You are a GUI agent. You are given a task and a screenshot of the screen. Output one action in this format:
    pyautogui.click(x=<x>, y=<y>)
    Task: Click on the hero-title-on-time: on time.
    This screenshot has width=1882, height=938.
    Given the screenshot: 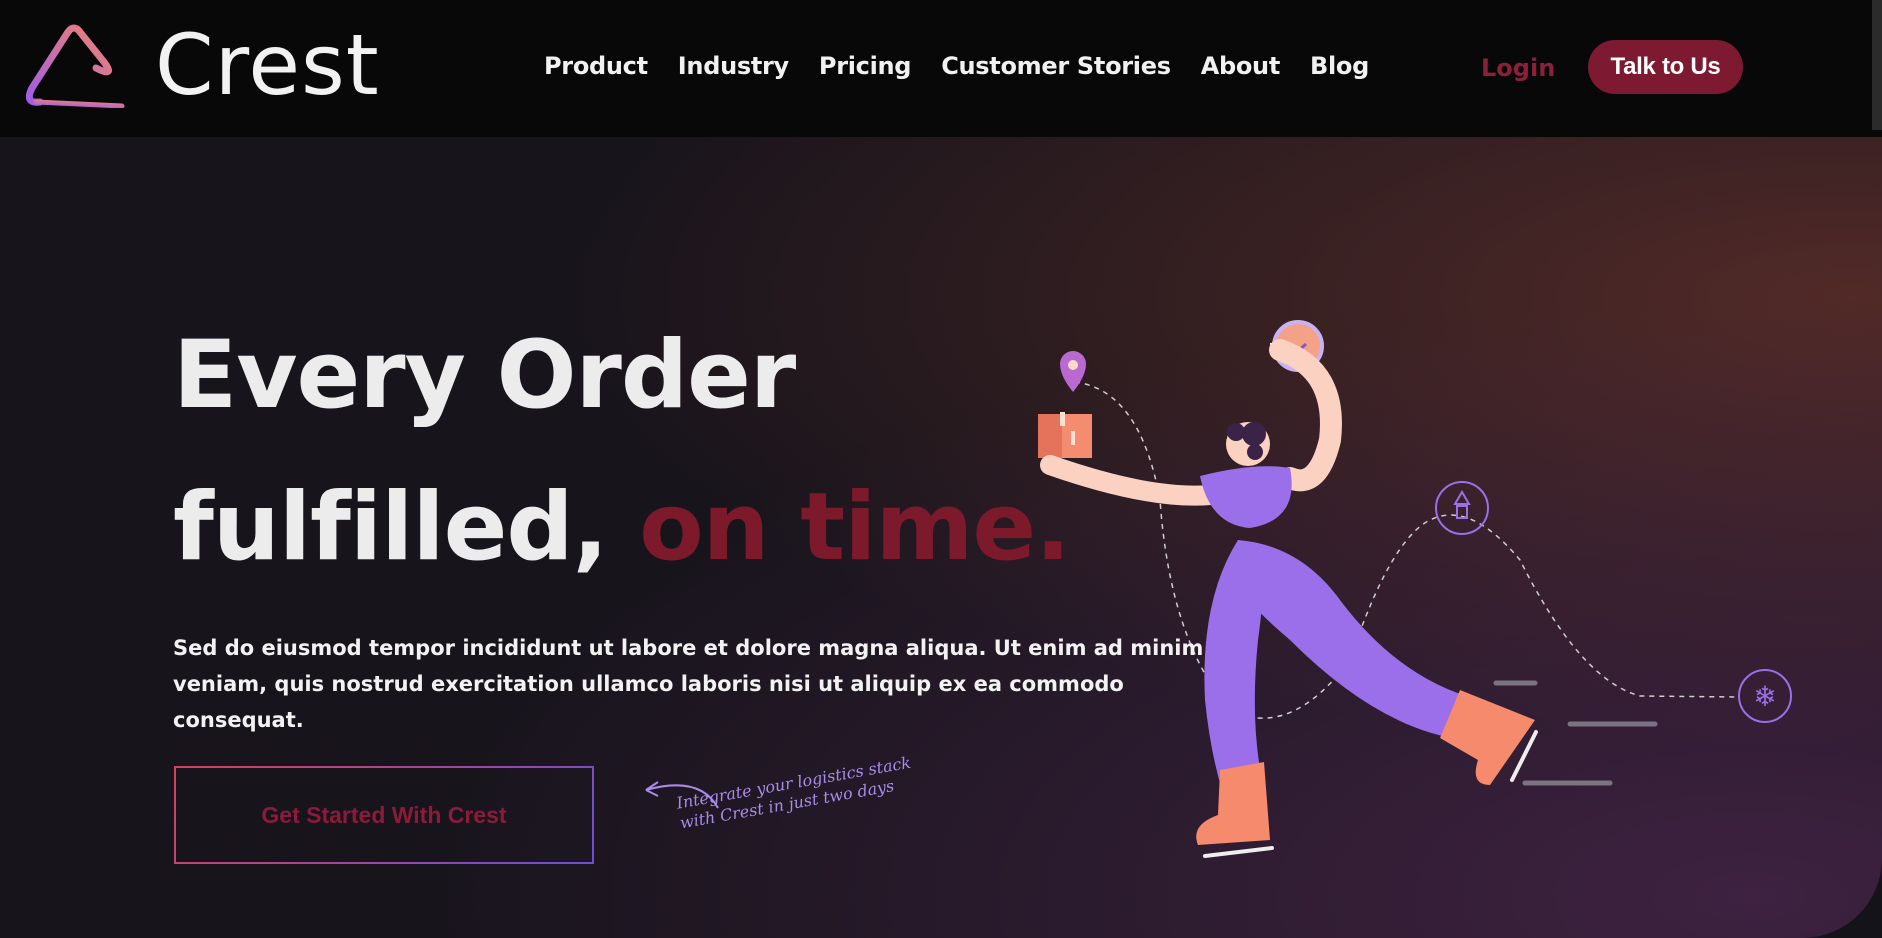 What is the action you would take?
    pyautogui.click(x=855, y=527)
    